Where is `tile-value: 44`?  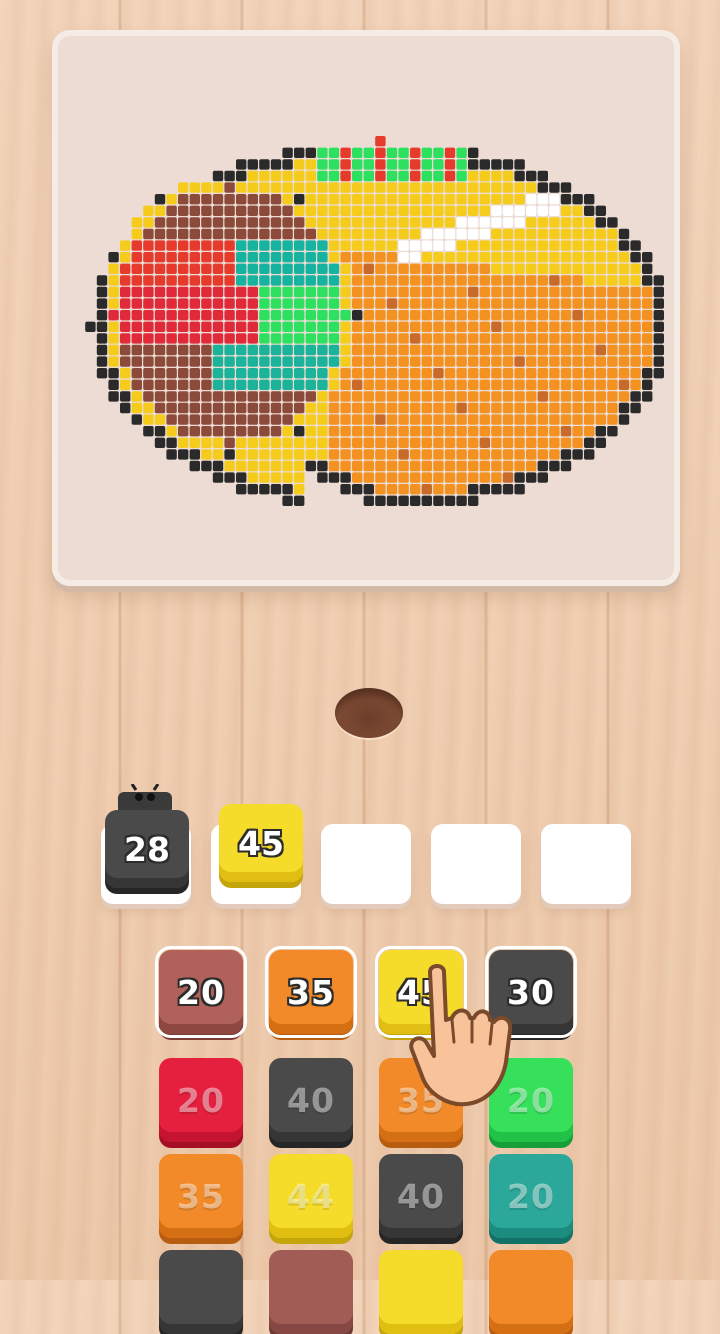
tile-value: 44 is located at coordinates (311, 1196).